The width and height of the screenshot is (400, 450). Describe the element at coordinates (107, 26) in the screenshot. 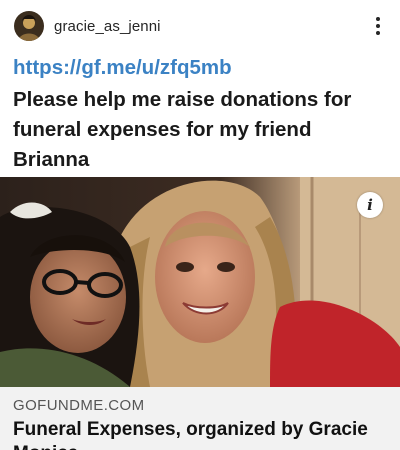

I see `username: gracie_as_jenni` at that location.